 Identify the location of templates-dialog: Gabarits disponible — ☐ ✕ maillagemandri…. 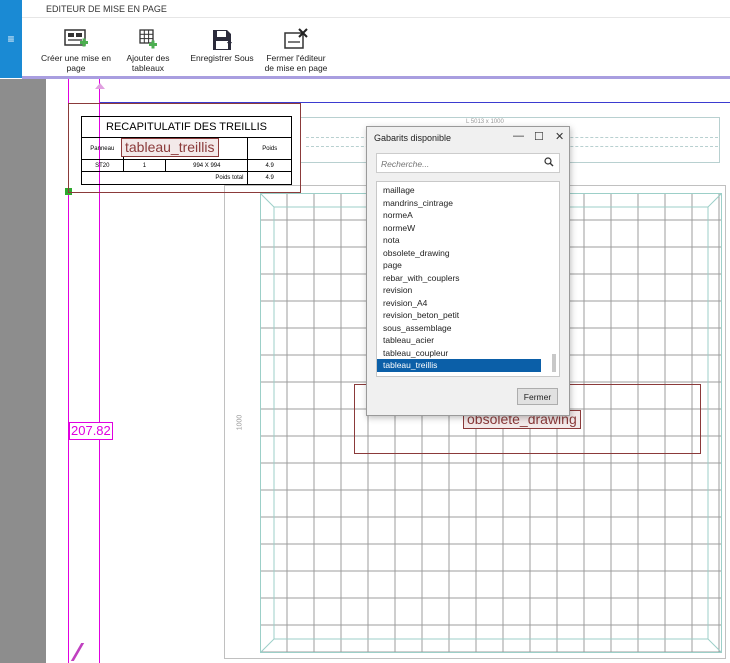
(468, 271).